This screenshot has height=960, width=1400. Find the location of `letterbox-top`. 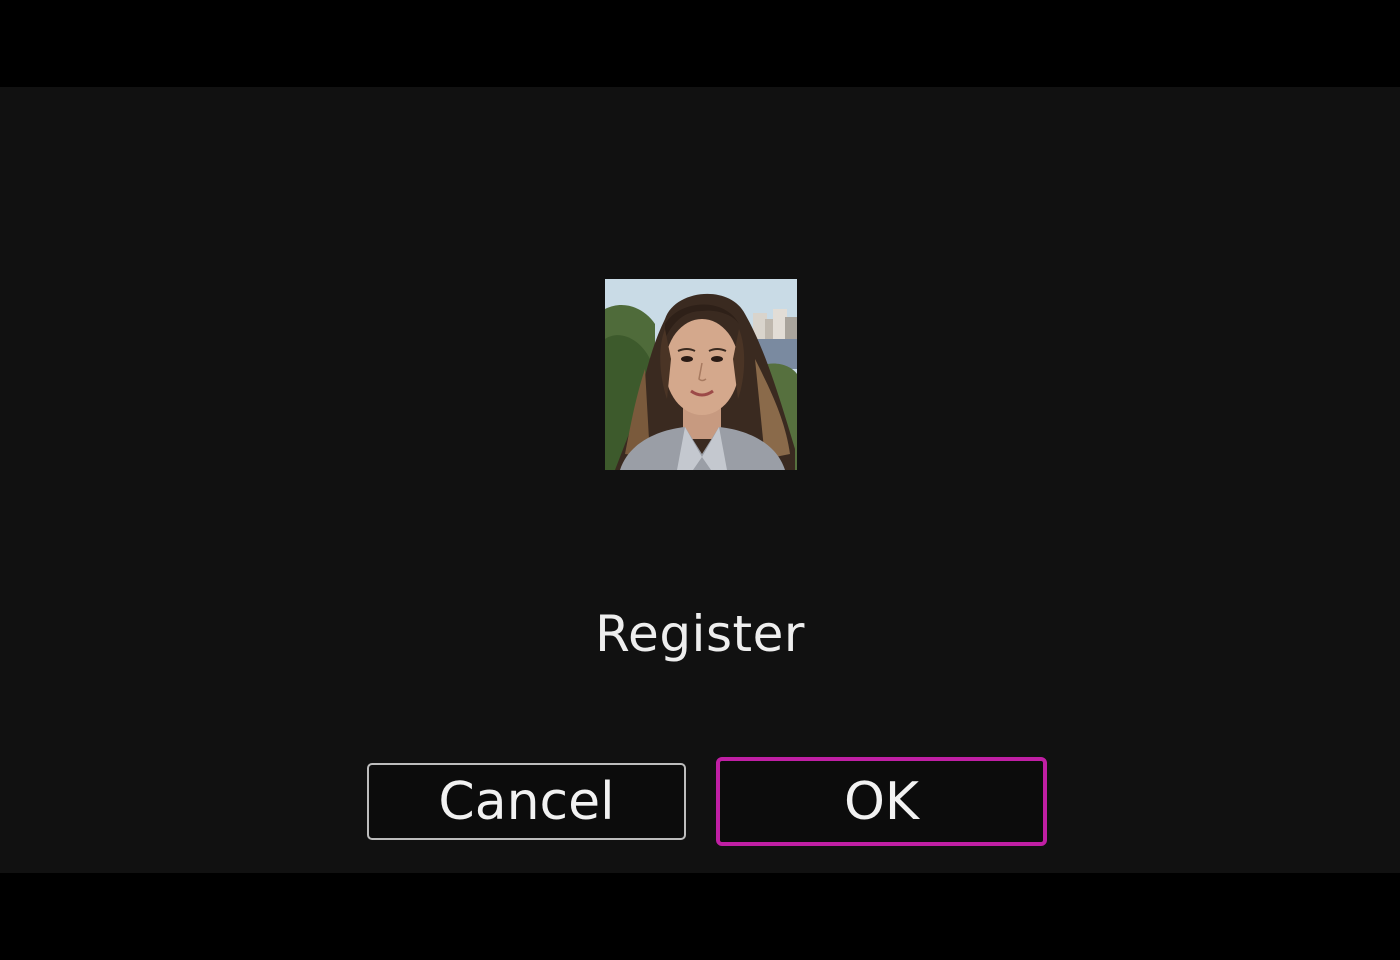

letterbox-top is located at coordinates (700, 43).